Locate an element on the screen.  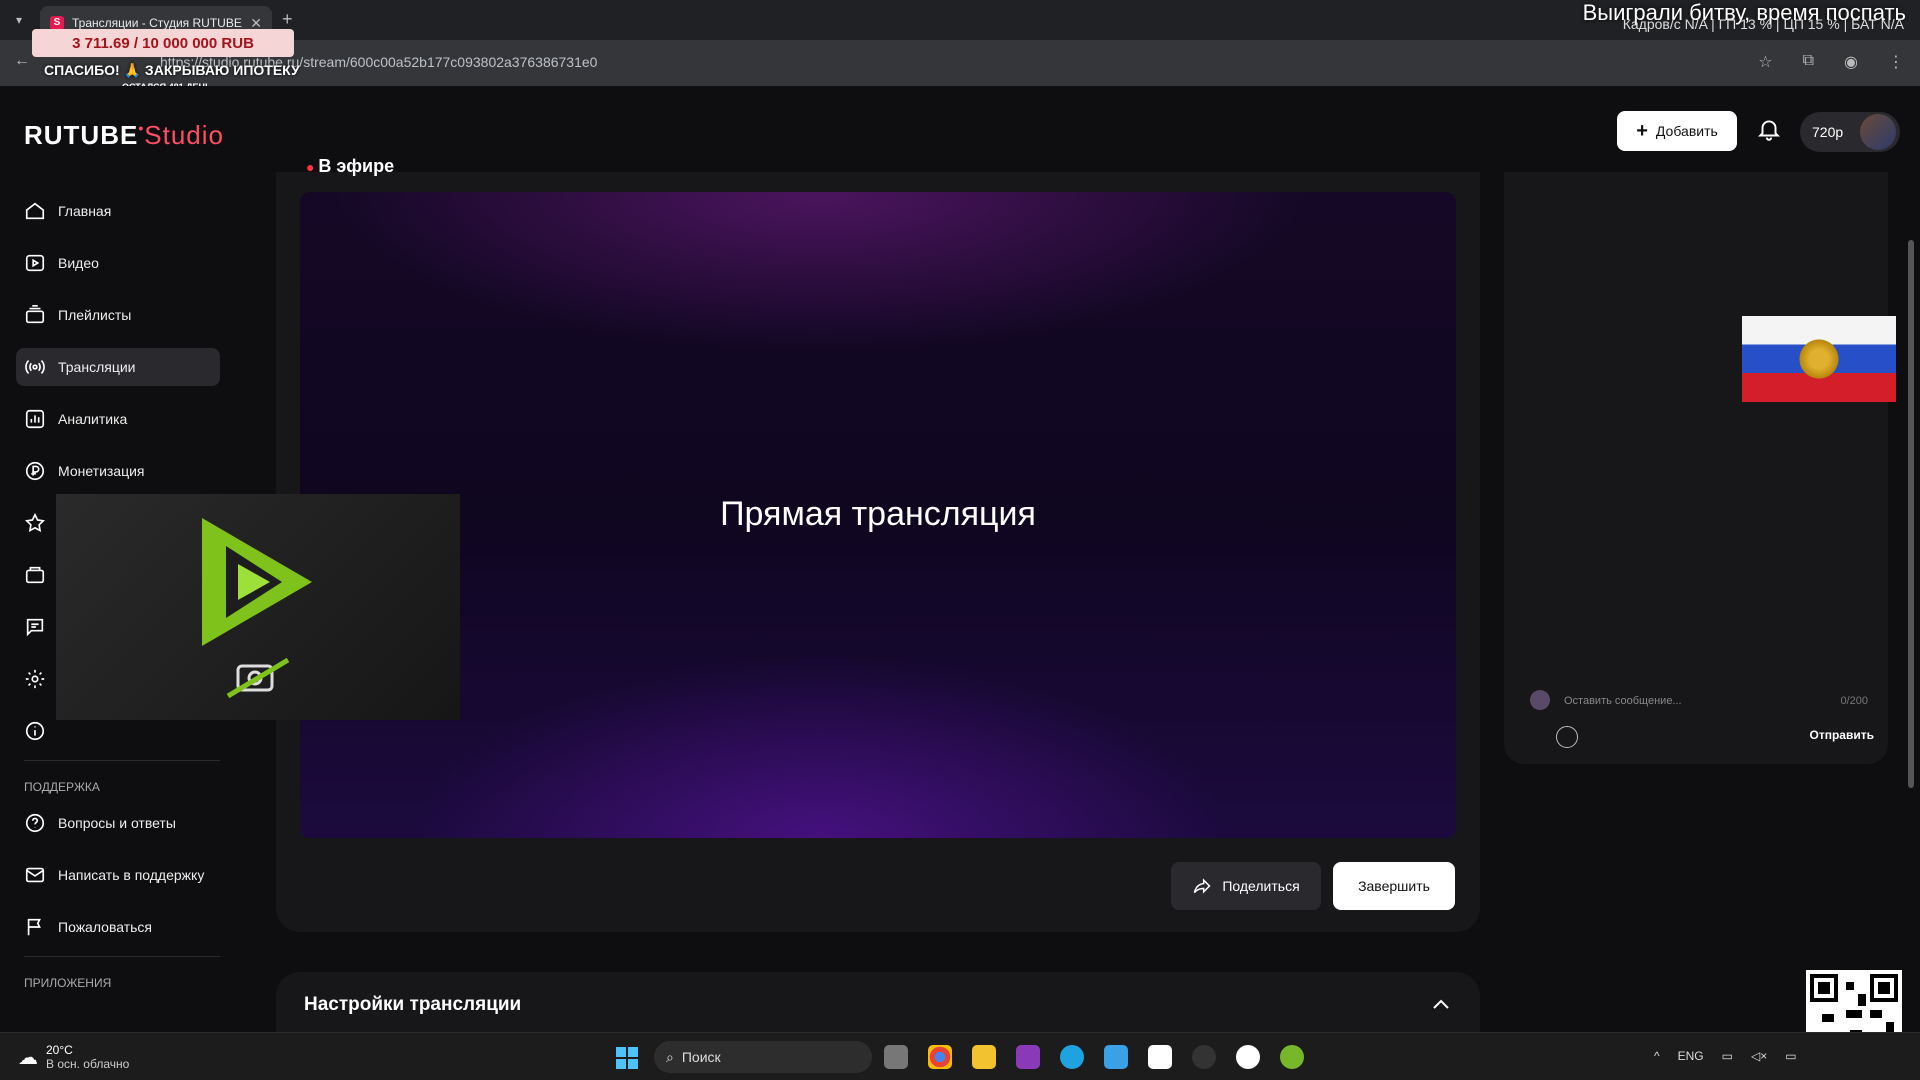
play-logo-icon is located at coordinates (257, 608).